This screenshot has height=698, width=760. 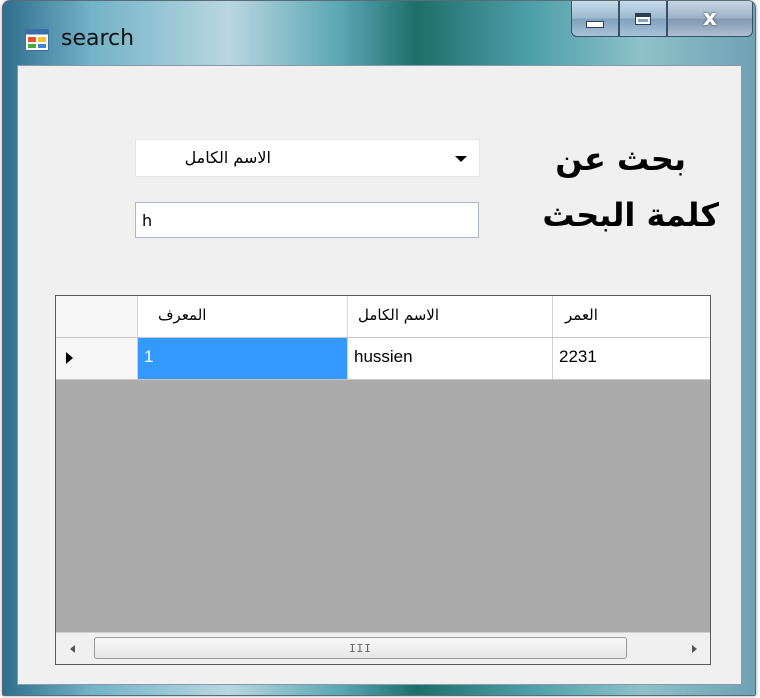 What do you see at coordinates (620, 159) in the screenshot?
I see `search-by-label: بحث عن` at bounding box center [620, 159].